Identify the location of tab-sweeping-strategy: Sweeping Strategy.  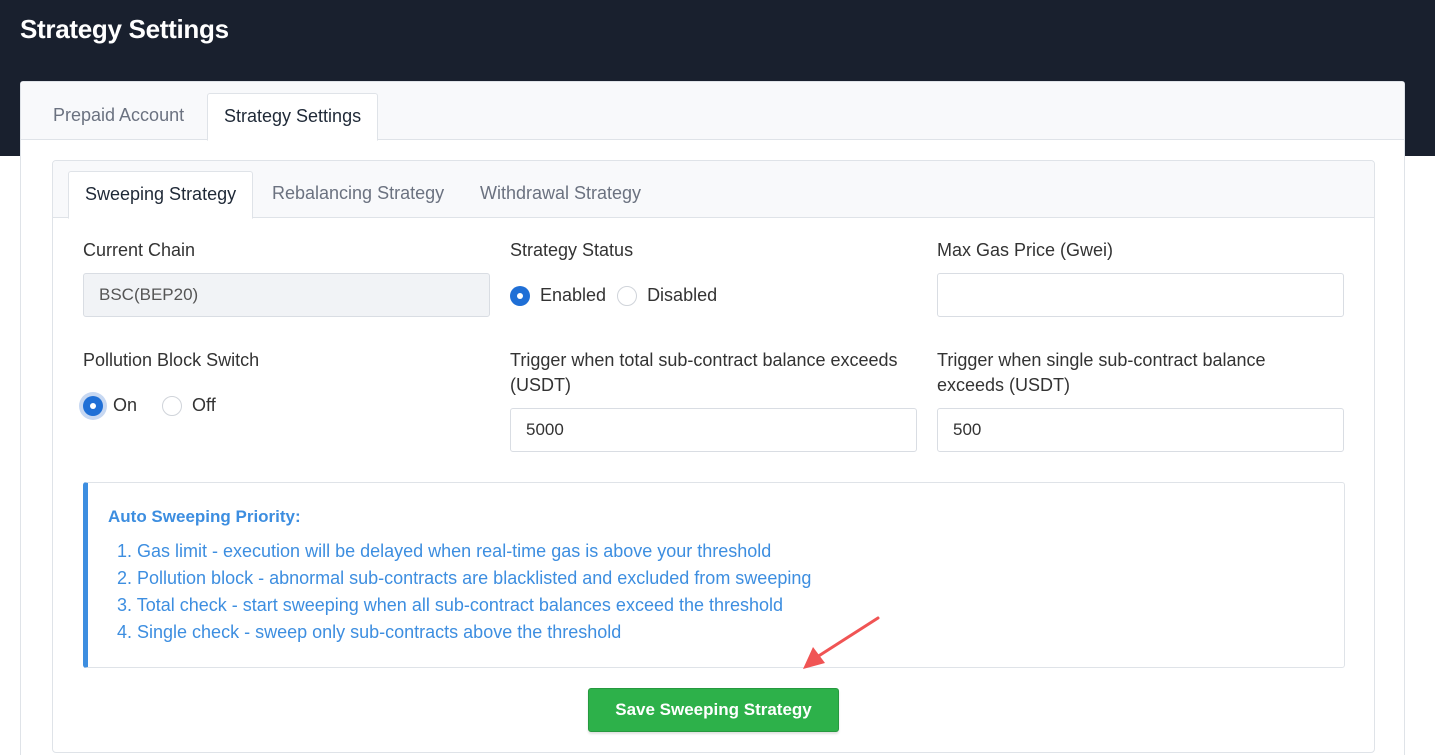
(161, 195).